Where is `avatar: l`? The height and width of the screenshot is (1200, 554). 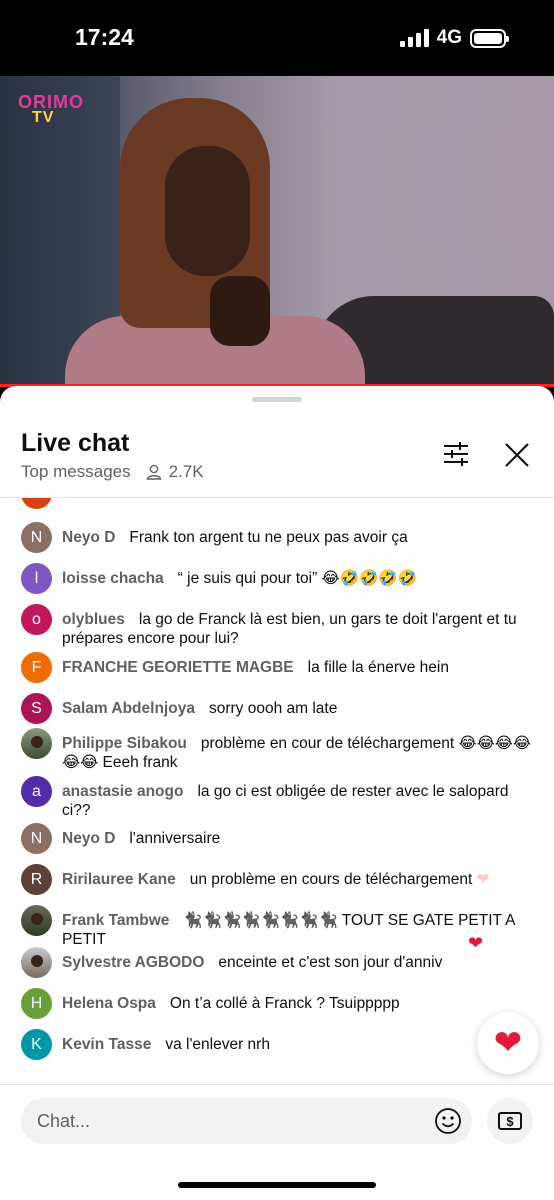 avatar: l is located at coordinates (36, 578).